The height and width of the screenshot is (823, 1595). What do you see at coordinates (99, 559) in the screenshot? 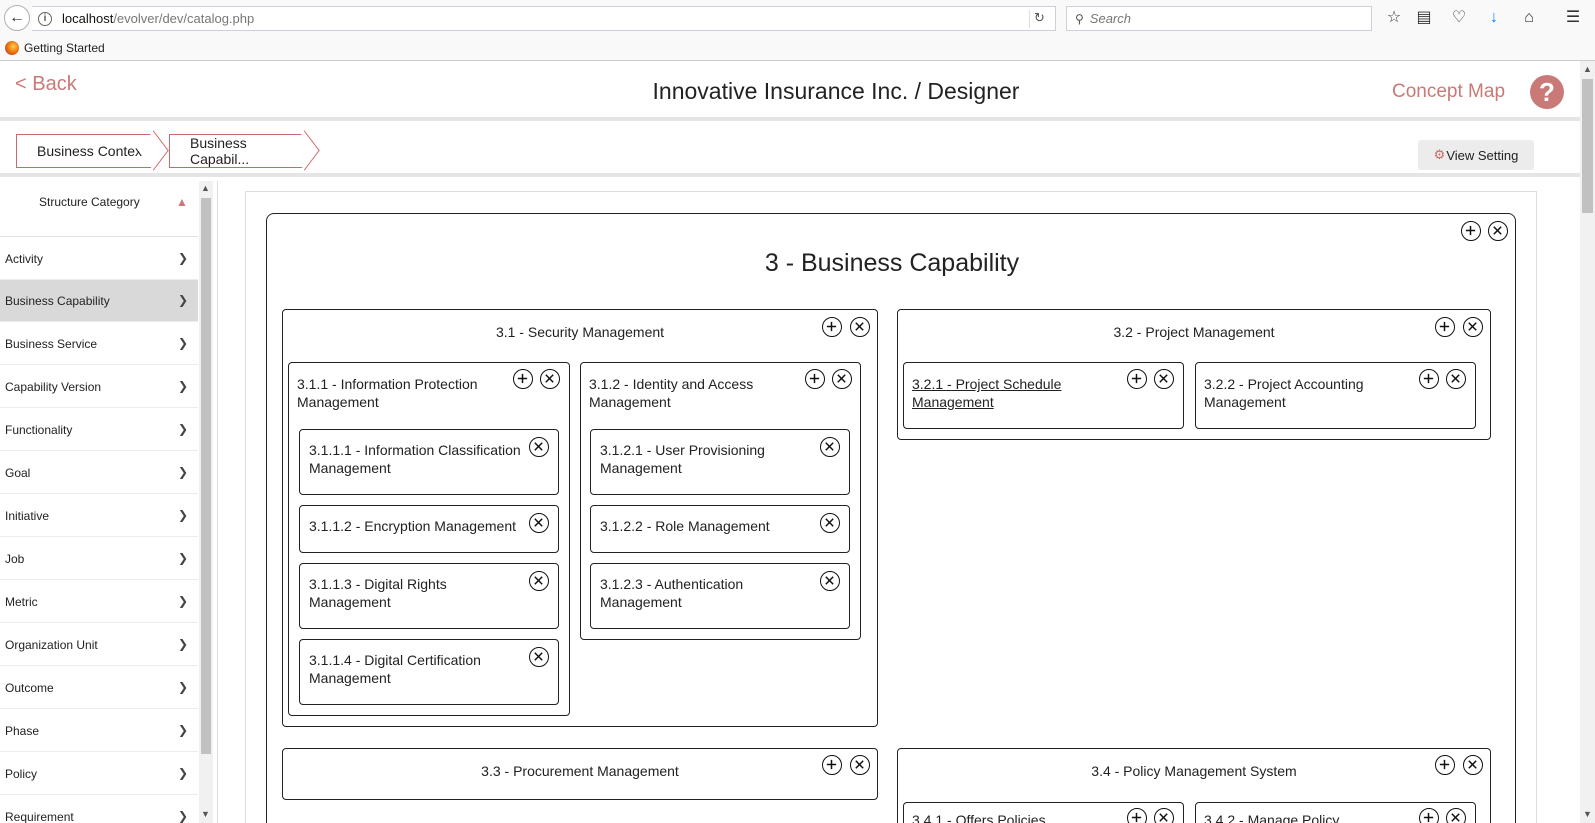
I see `sidebar-item-job: Job ❯` at bounding box center [99, 559].